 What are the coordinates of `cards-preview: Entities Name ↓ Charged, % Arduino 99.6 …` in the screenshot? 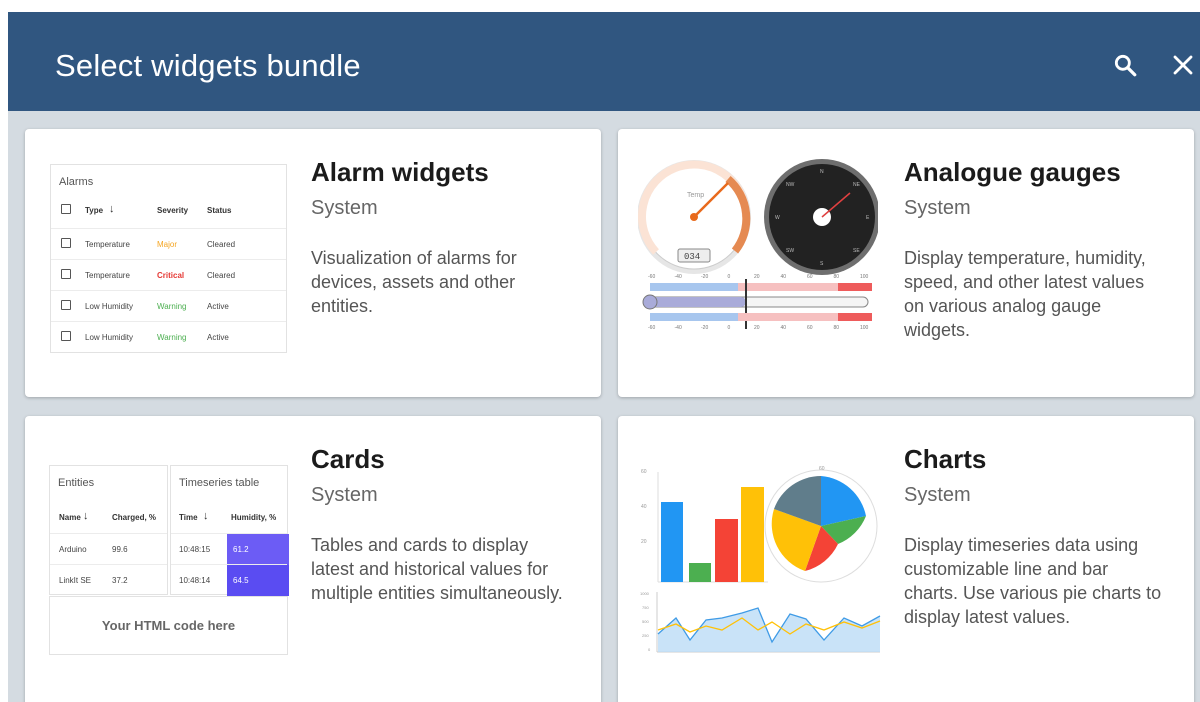 It's located at (169, 560).